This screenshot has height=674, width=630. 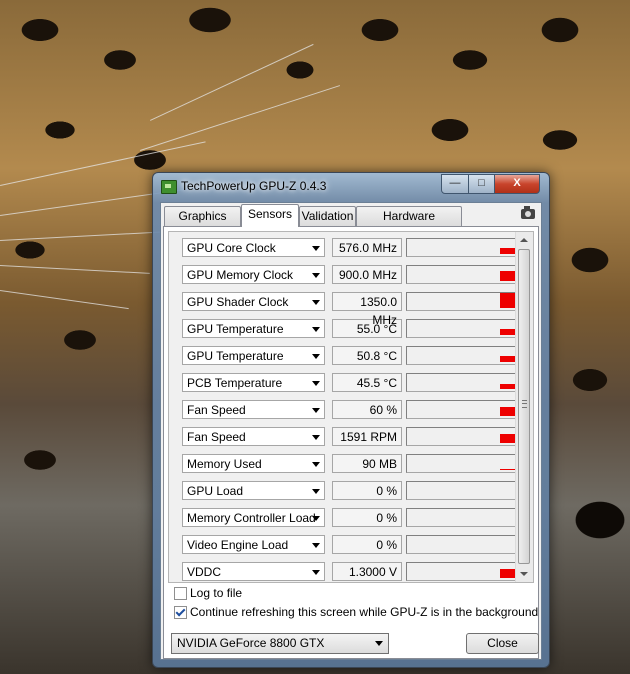 What do you see at coordinates (204, 572) in the screenshot?
I see `sensor-name: VDDC` at bounding box center [204, 572].